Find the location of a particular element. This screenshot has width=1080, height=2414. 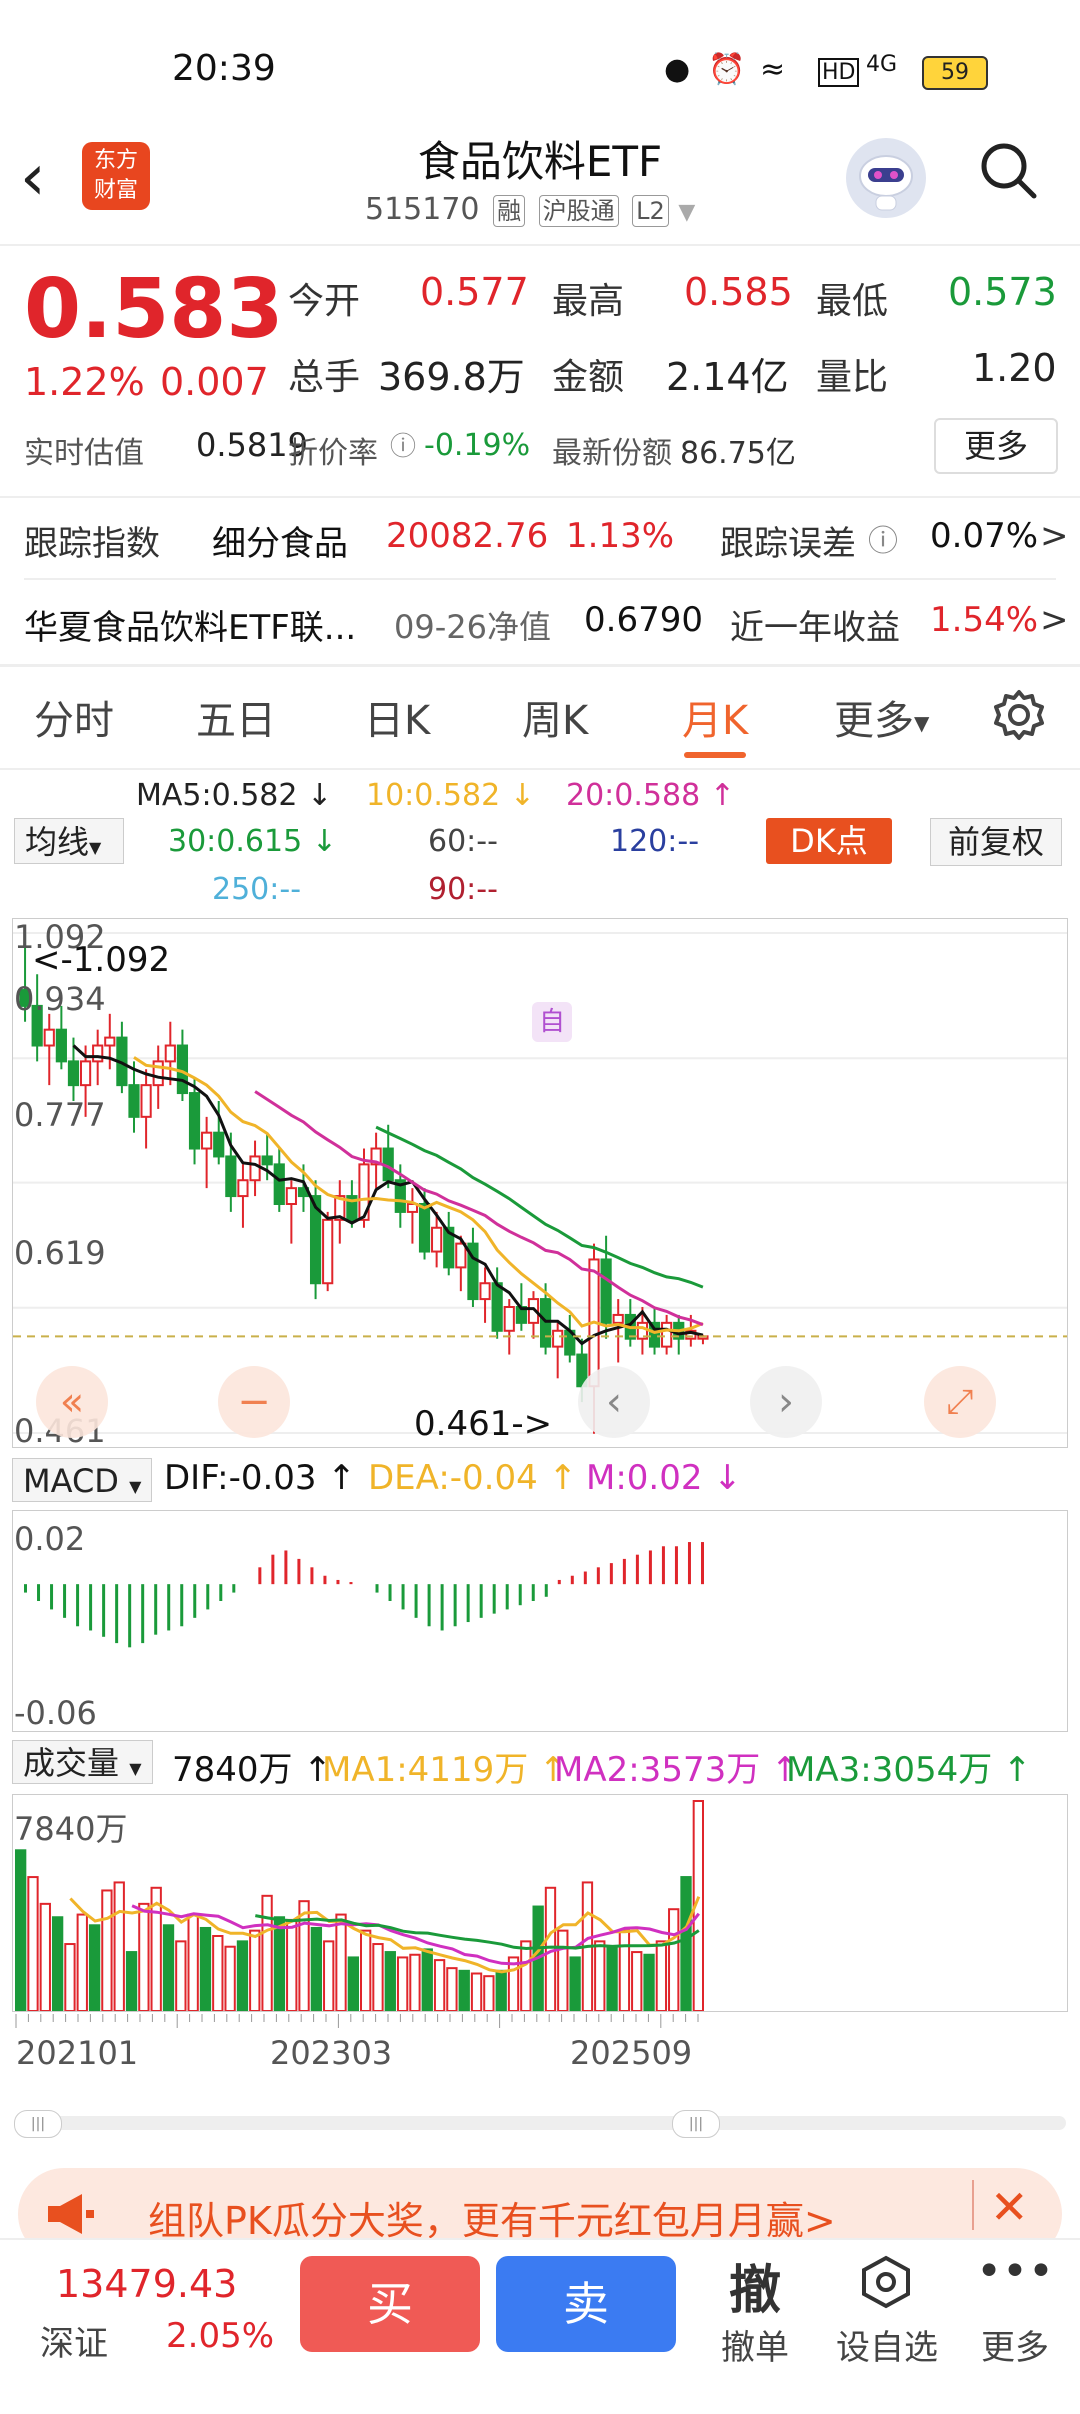

low-value: 0.573 is located at coordinates (1002, 292).